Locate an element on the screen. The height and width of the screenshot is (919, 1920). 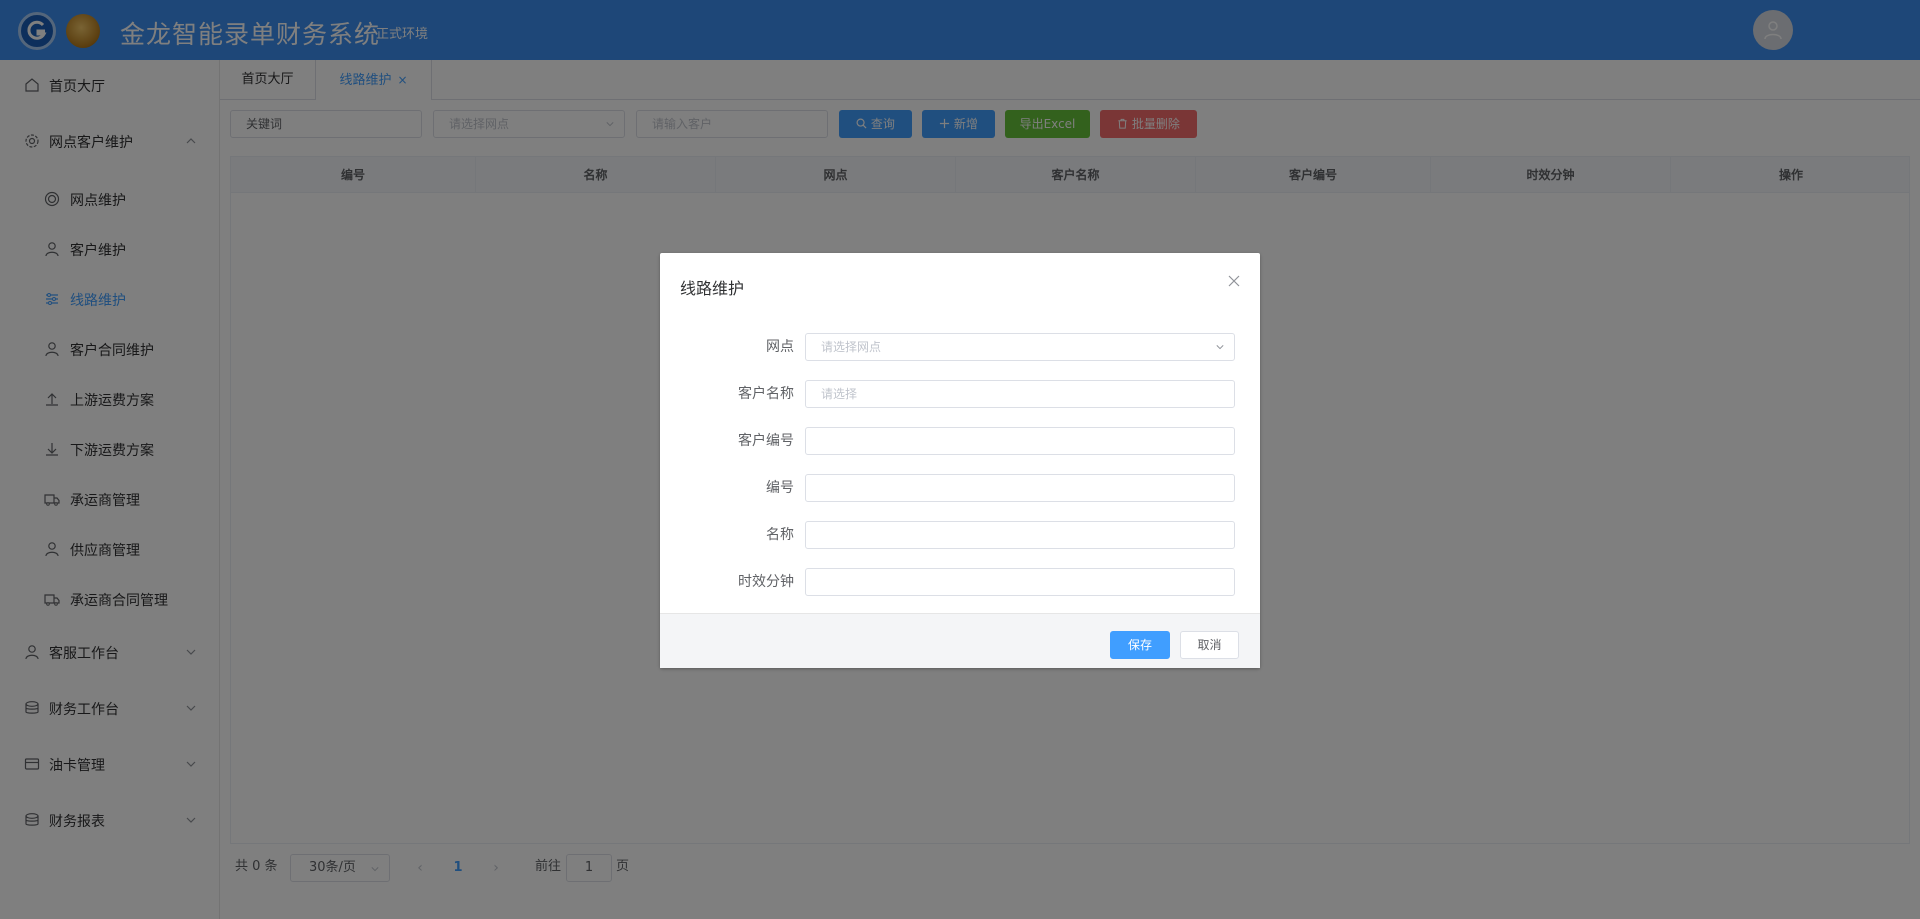
form-label: 时效分钟 is located at coordinates (766, 582).